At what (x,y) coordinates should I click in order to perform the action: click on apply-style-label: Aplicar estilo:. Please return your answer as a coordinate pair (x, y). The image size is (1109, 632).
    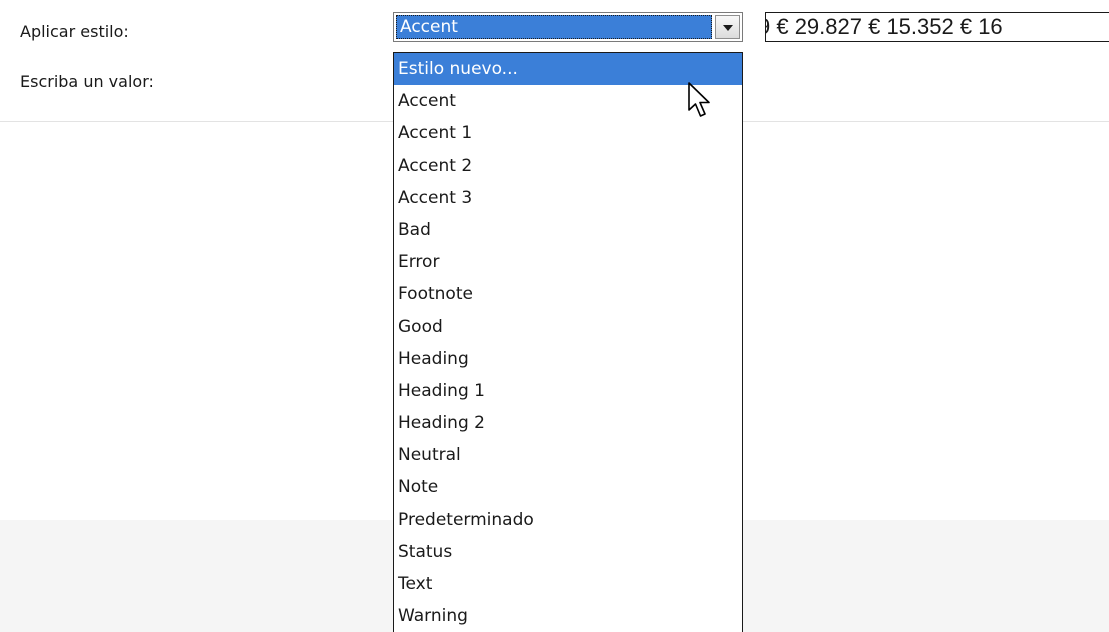
    Looking at the image, I should click on (74, 31).